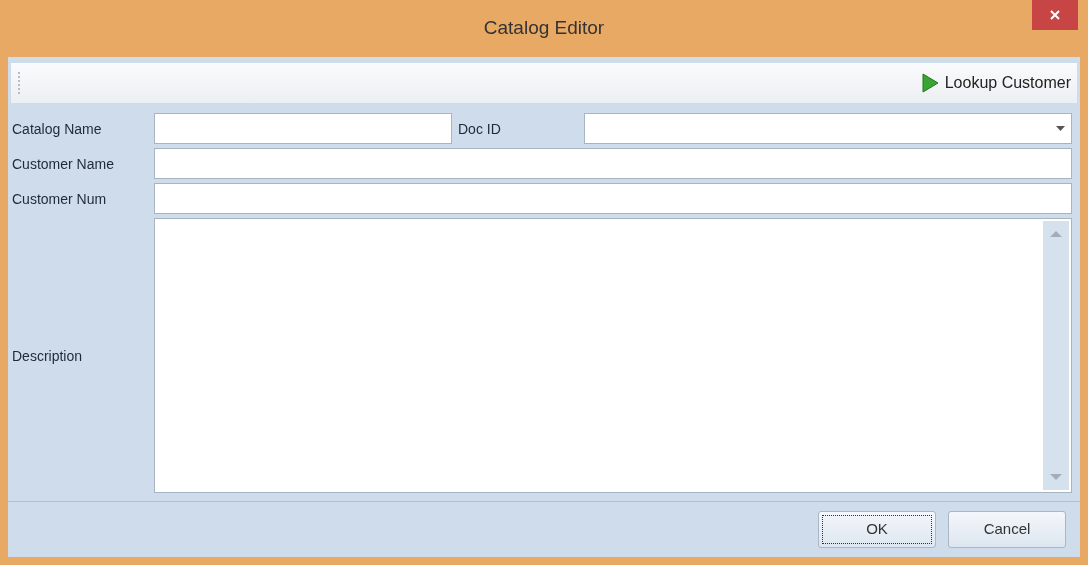 This screenshot has width=1088, height=565. What do you see at coordinates (63, 163) in the screenshot?
I see `field-label: Customer Name` at bounding box center [63, 163].